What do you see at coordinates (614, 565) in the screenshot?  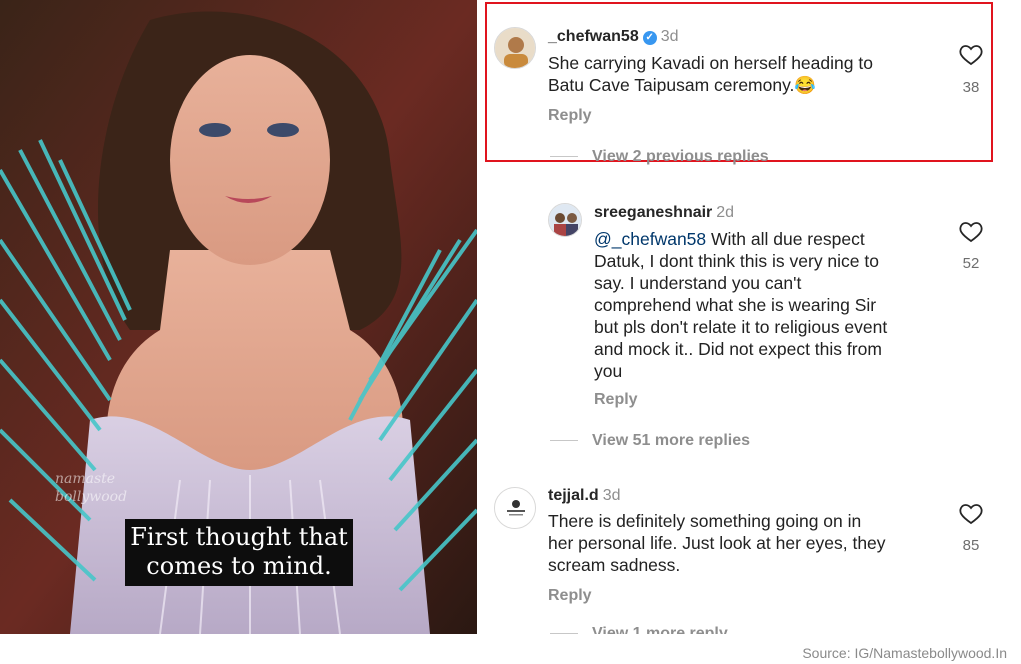 I see `comment-line: scream sadness.` at bounding box center [614, 565].